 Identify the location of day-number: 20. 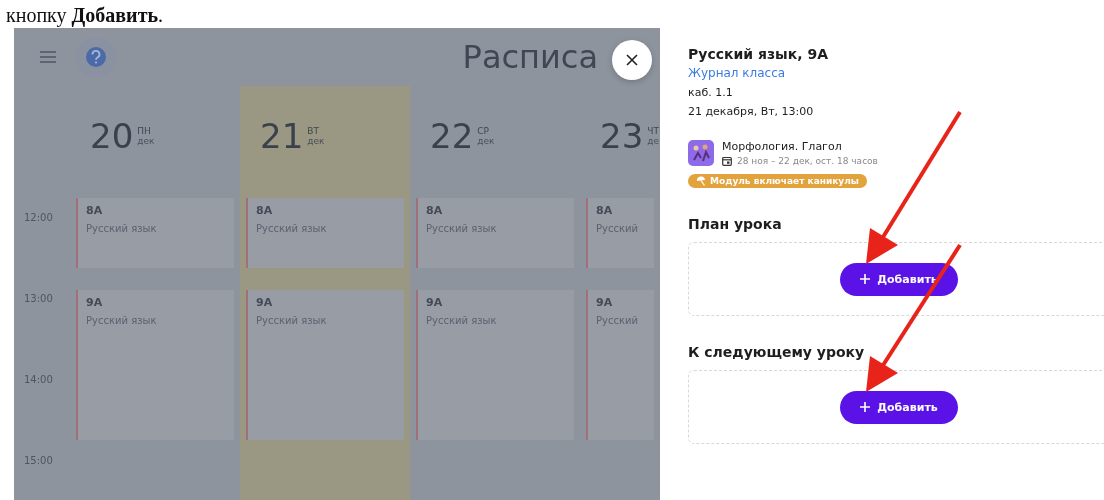
(112, 136).